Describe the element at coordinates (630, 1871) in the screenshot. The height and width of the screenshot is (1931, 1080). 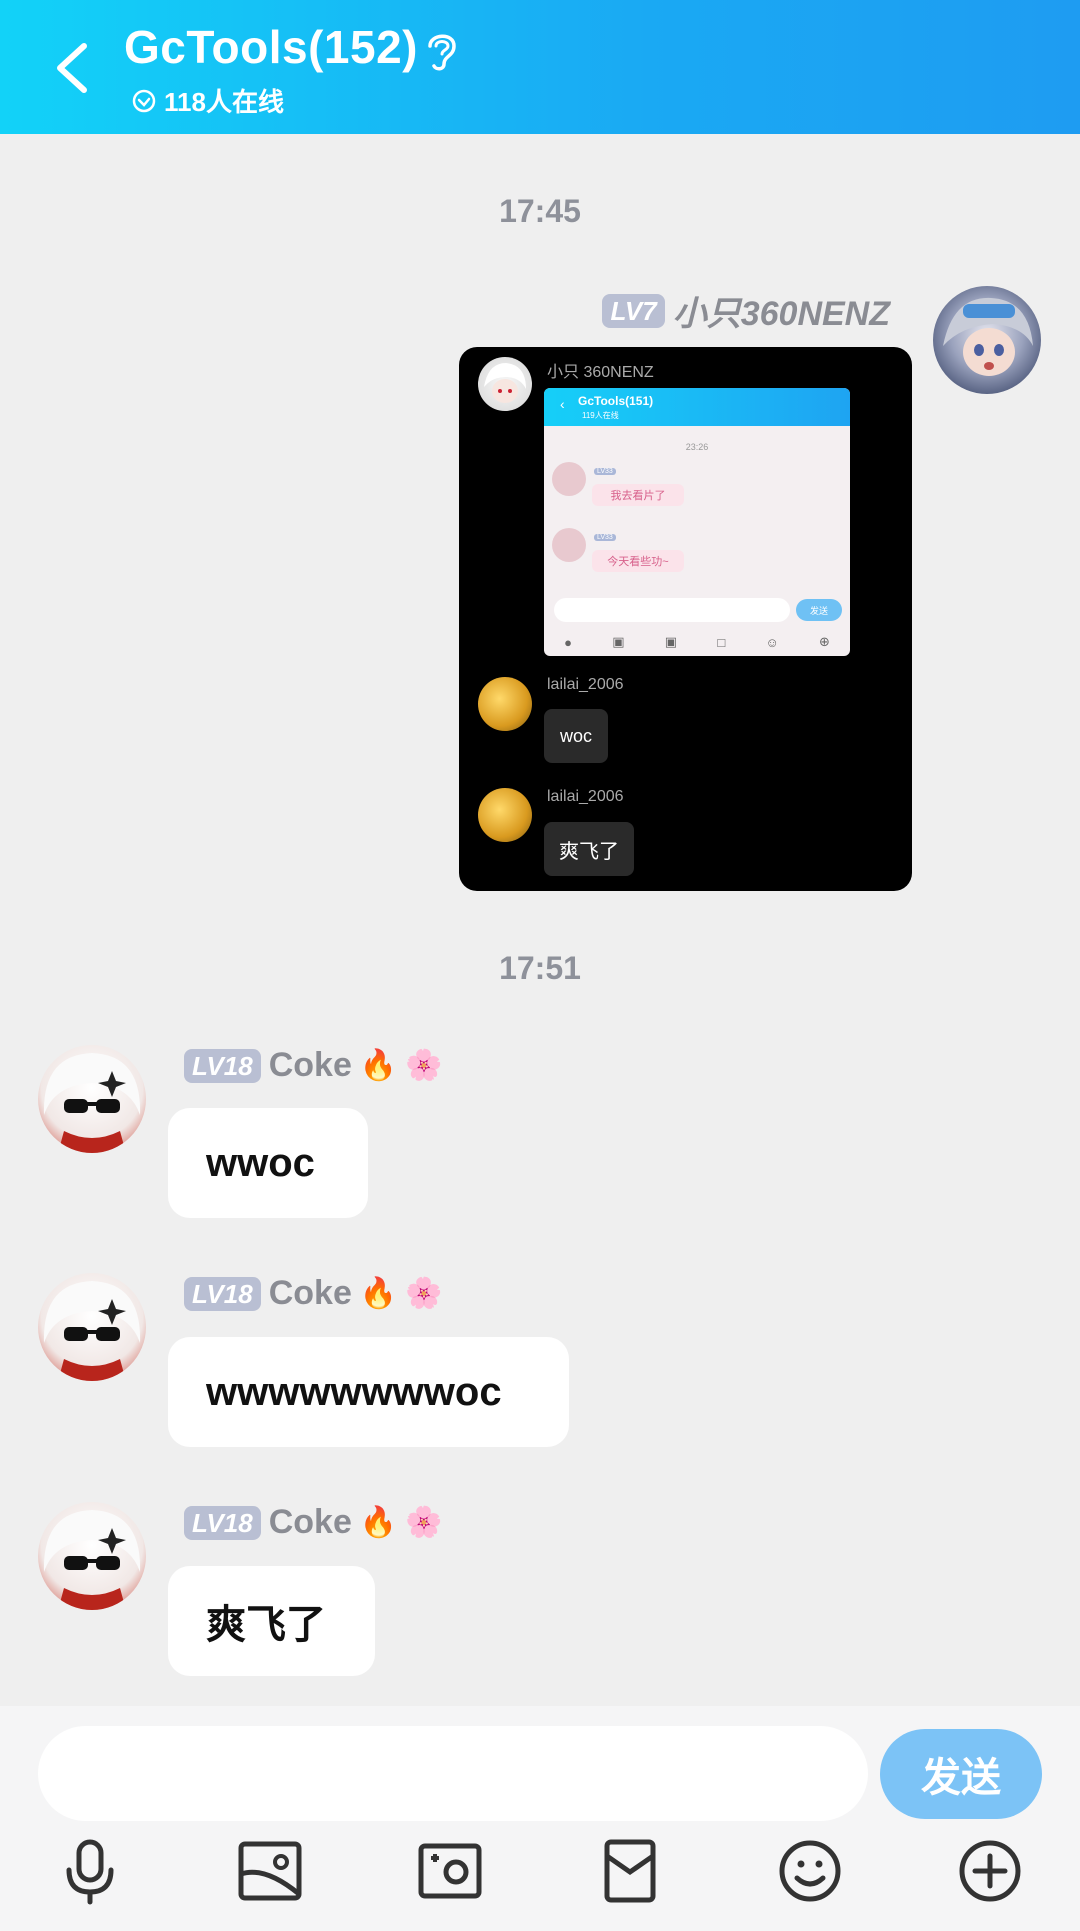
I see `red-packet-icon` at that location.